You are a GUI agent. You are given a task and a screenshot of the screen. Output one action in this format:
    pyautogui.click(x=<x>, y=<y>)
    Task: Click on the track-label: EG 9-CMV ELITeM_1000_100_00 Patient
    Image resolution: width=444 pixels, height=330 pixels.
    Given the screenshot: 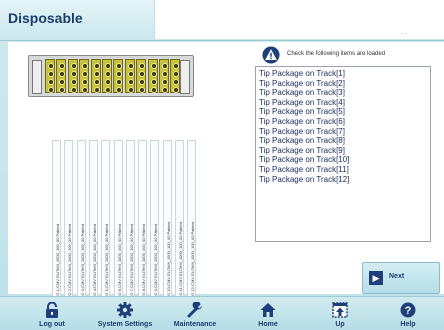 What is the action you would take?
    pyautogui.click(x=156, y=260)
    